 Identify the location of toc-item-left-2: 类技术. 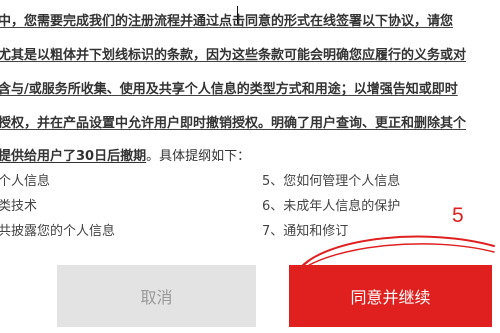
(19, 206).